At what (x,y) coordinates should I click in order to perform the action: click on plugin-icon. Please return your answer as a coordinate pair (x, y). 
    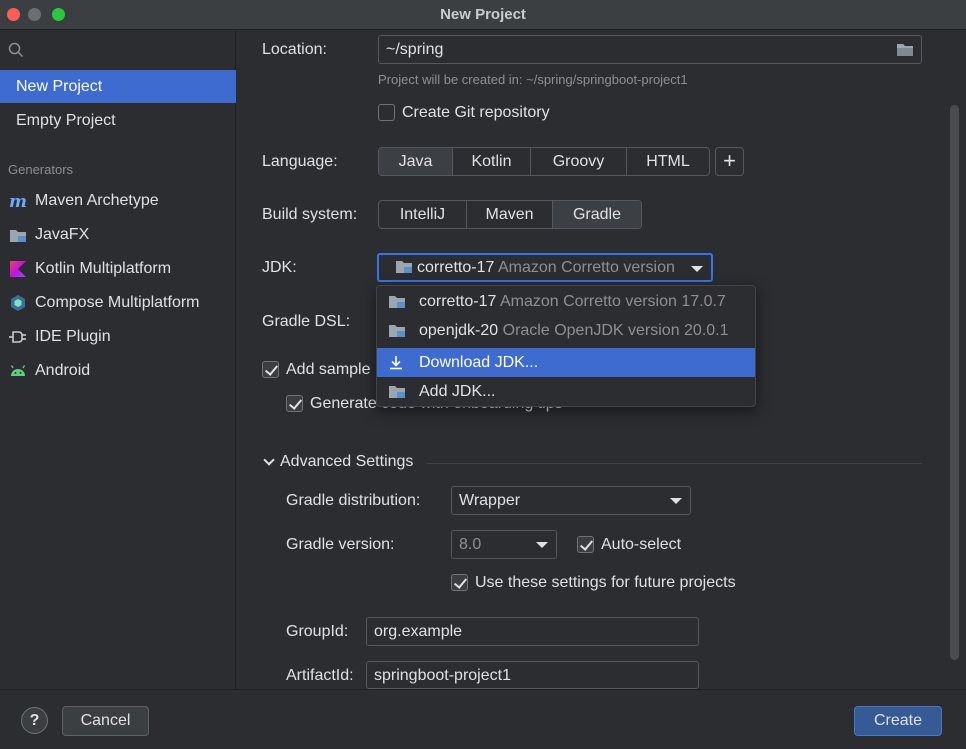
    Looking at the image, I should click on (17, 337).